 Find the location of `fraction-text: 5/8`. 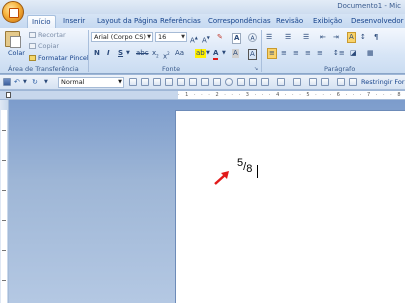

fraction-text: 5/8 is located at coordinates (244, 166).